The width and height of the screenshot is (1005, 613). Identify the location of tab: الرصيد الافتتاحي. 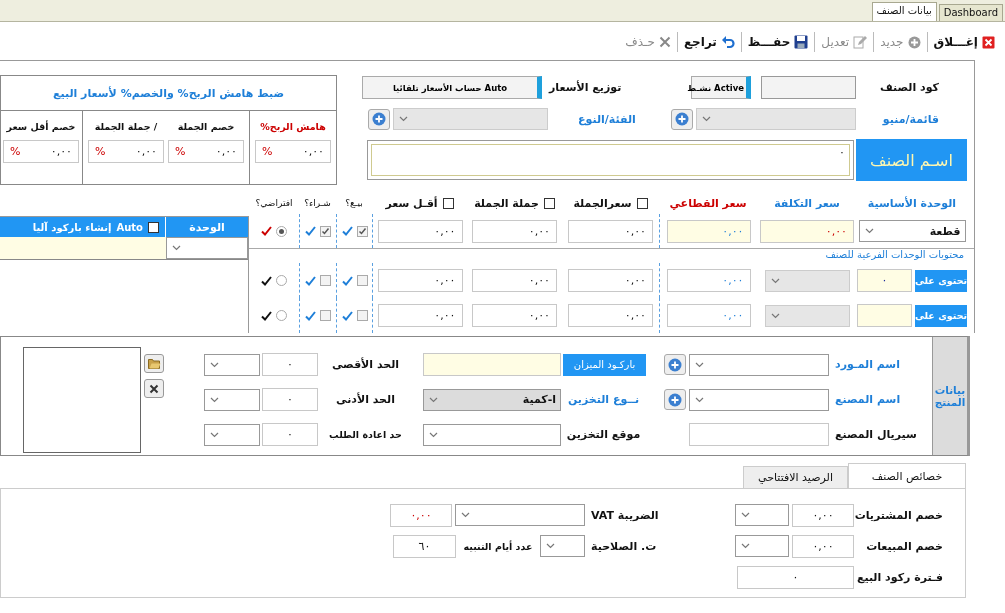
(795, 477).